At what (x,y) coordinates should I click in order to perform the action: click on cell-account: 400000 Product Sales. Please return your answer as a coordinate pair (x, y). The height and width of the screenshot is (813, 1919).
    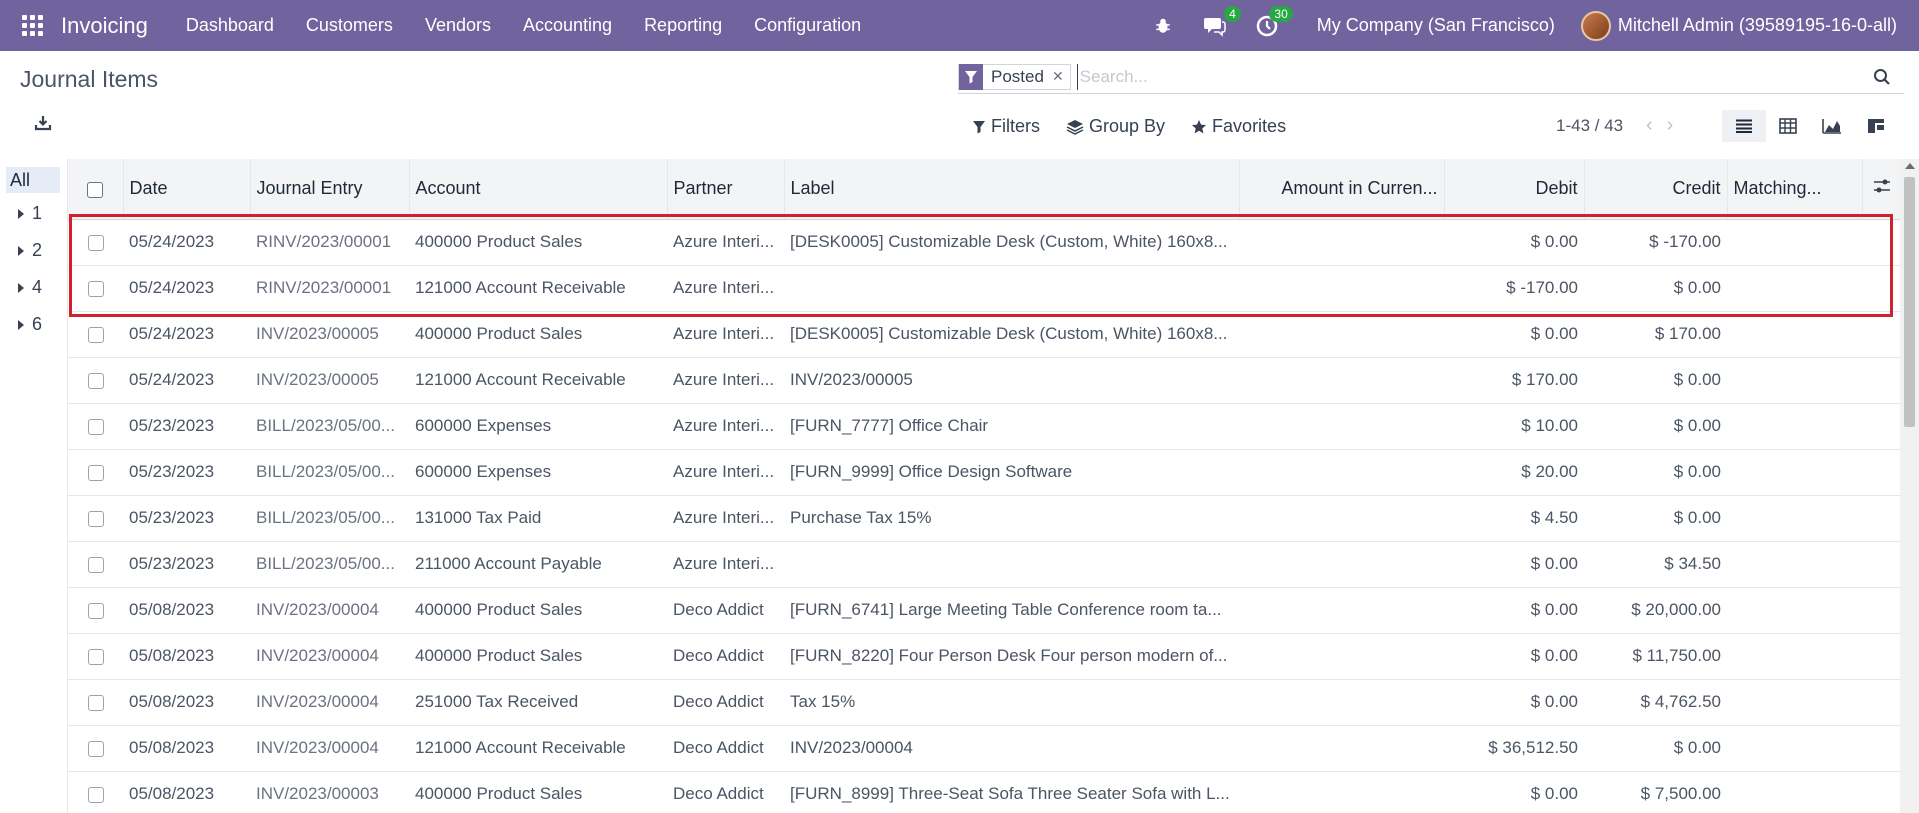
    Looking at the image, I should click on (538, 334).